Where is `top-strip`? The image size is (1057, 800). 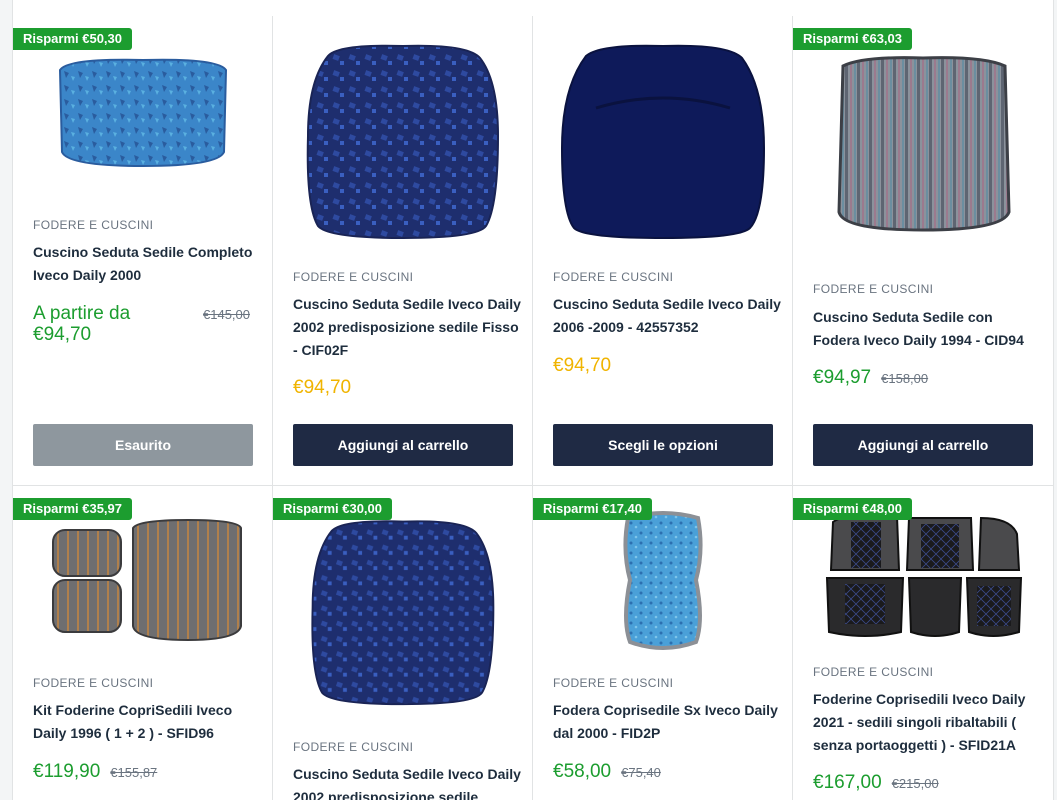
top-strip is located at coordinates (533, 8).